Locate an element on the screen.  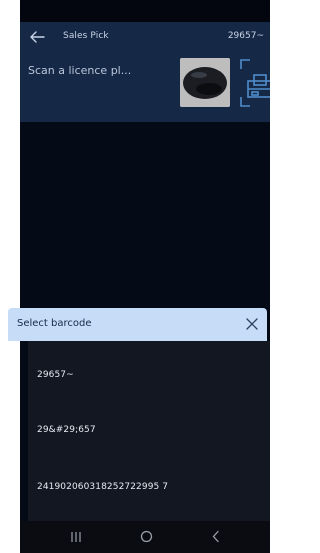
barcode-value: 29657~ is located at coordinates (55, 375).